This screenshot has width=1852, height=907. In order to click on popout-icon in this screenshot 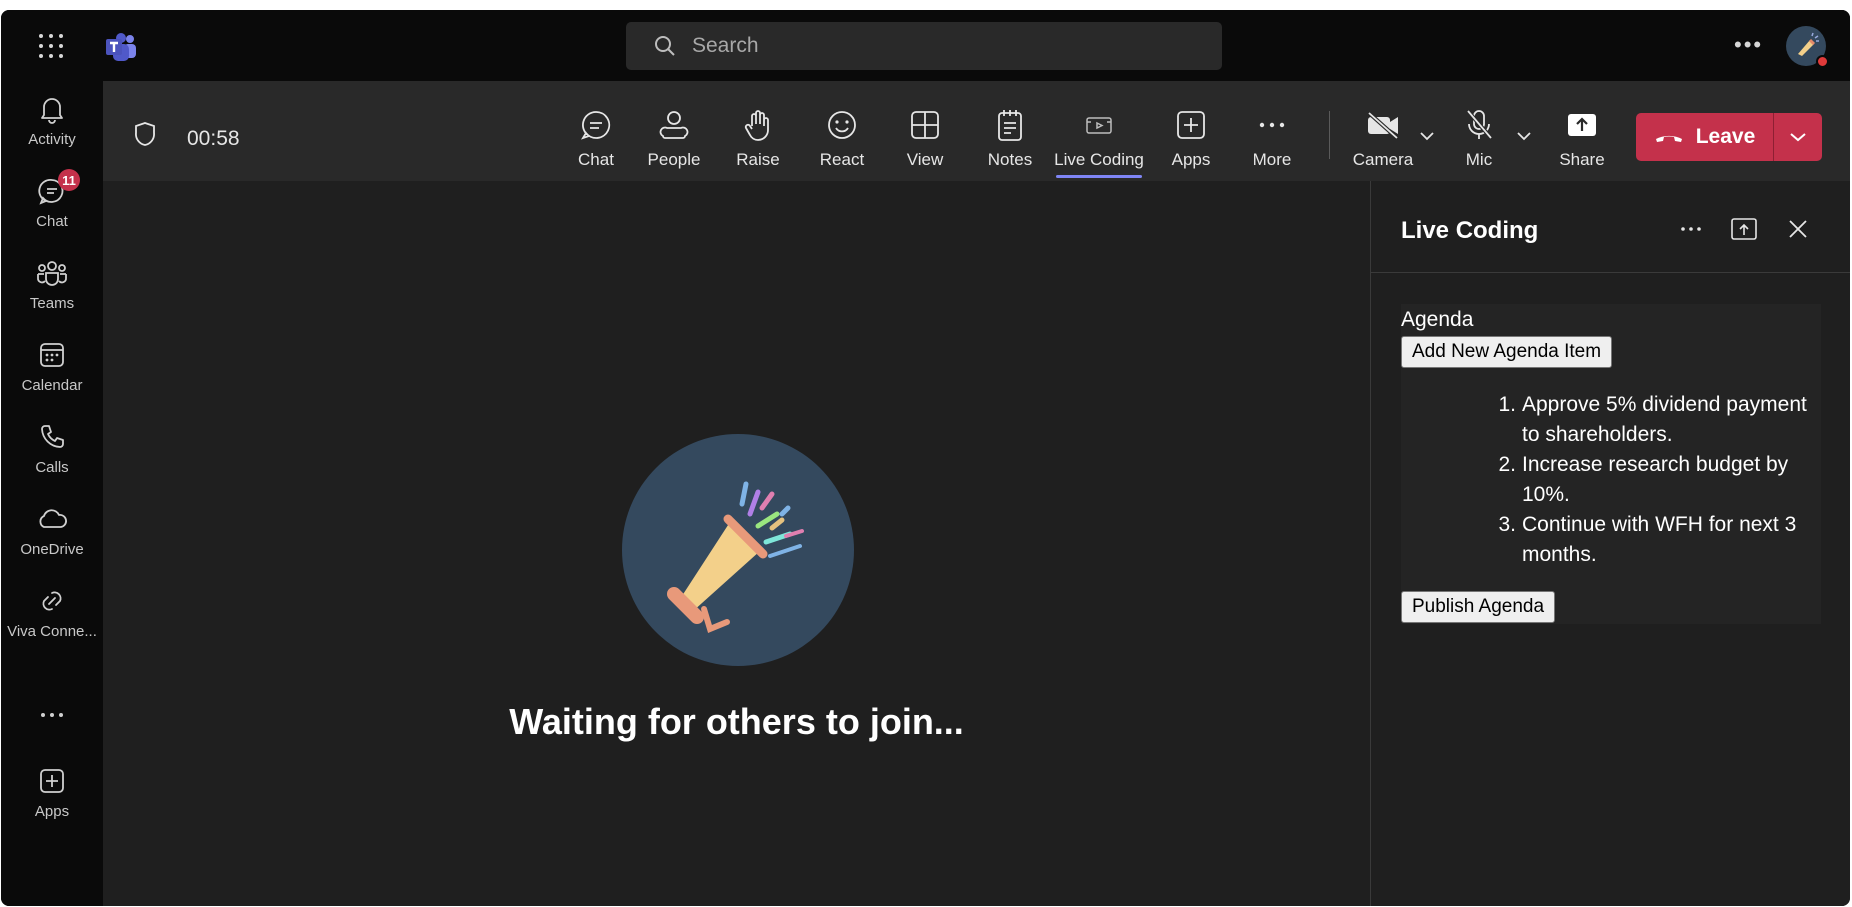, I will do `click(1744, 229)`.